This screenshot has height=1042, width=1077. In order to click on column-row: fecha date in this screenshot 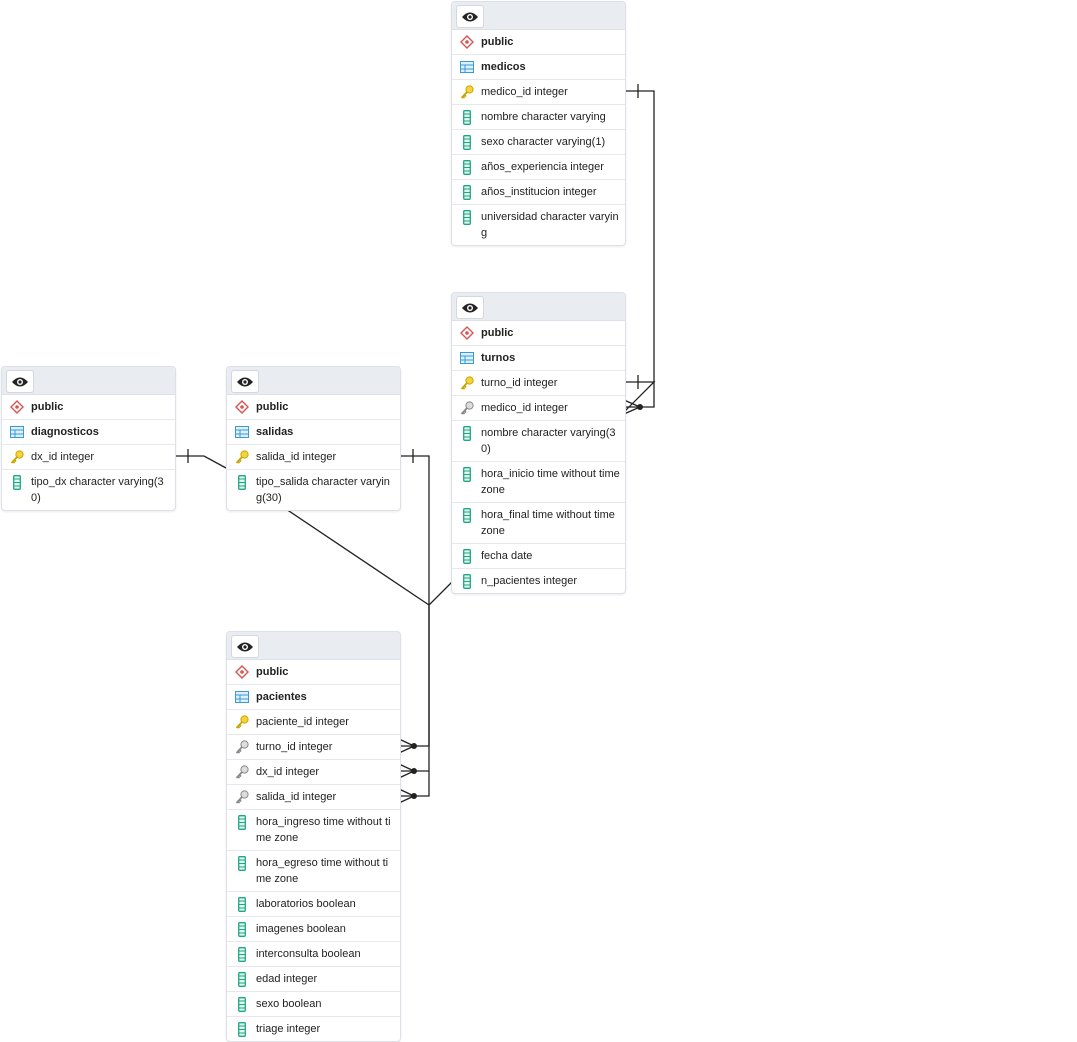, I will do `click(538, 556)`.